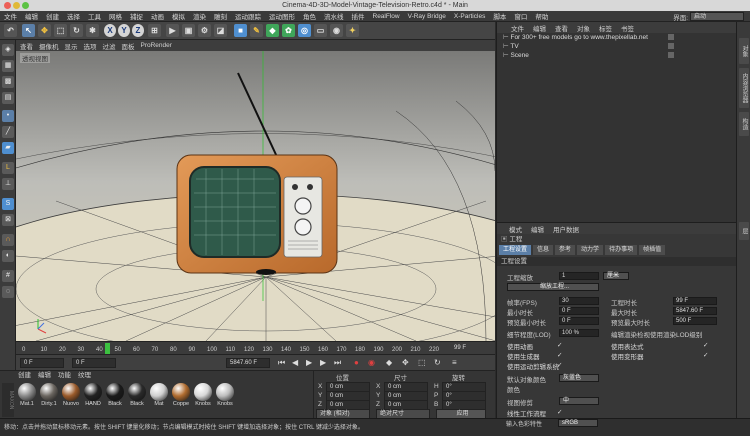 The height and width of the screenshot is (436, 750). I want to click on menu-xparticles: X-Particles, so click(469, 16).